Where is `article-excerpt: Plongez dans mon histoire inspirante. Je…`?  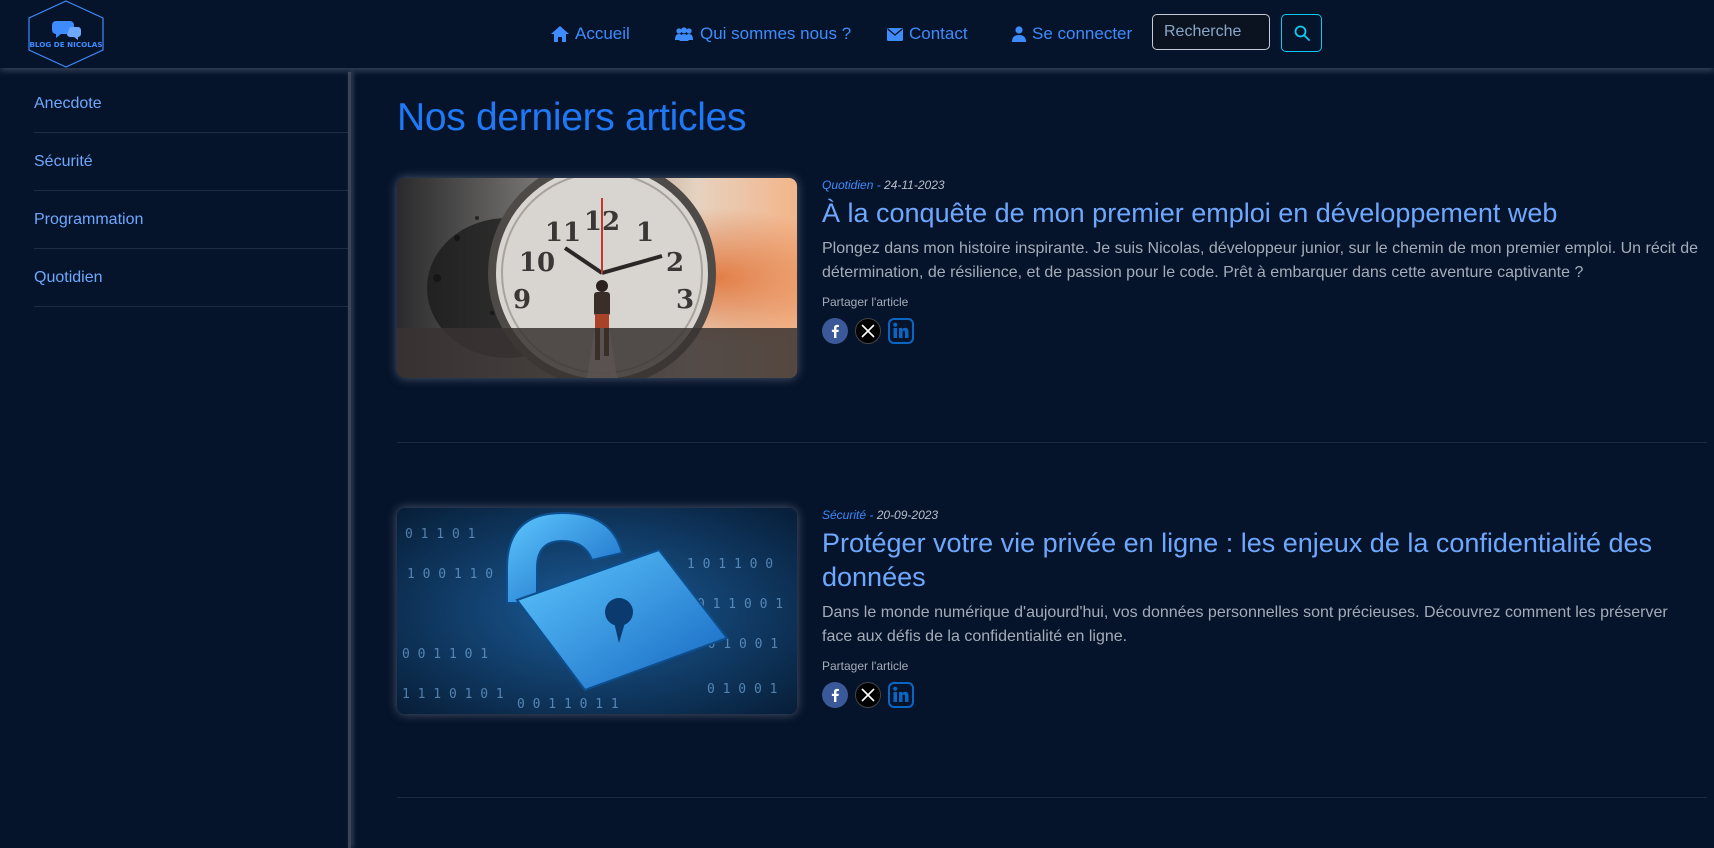
article-excerpt: Plongez dans mon histoire inspirante. Je… is located at coordinates (1260, 260).